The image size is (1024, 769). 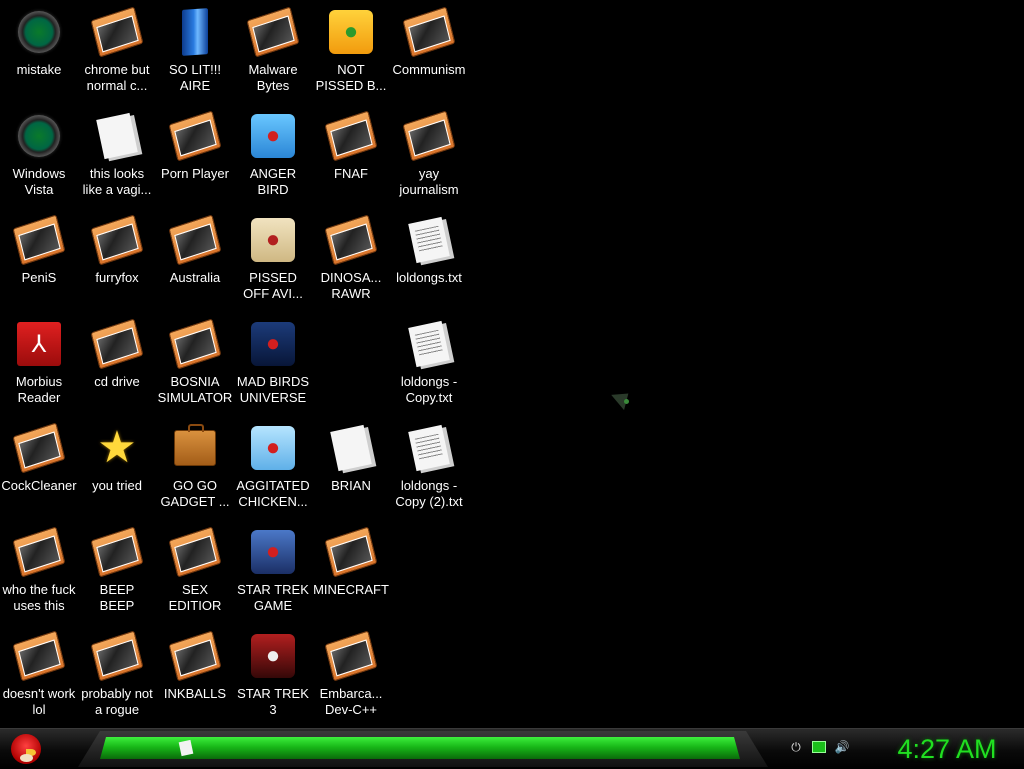 I want to click on desktop-icon-loldongs-copy-2-txt: loldongs - Copy (2).txt, so click(x=429, y=466).